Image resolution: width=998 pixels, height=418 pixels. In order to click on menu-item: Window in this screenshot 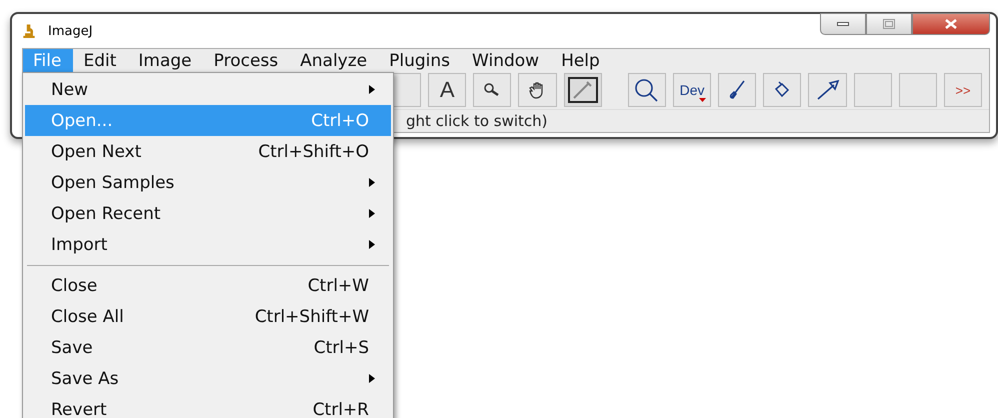, I will do `click(507, 61)`.